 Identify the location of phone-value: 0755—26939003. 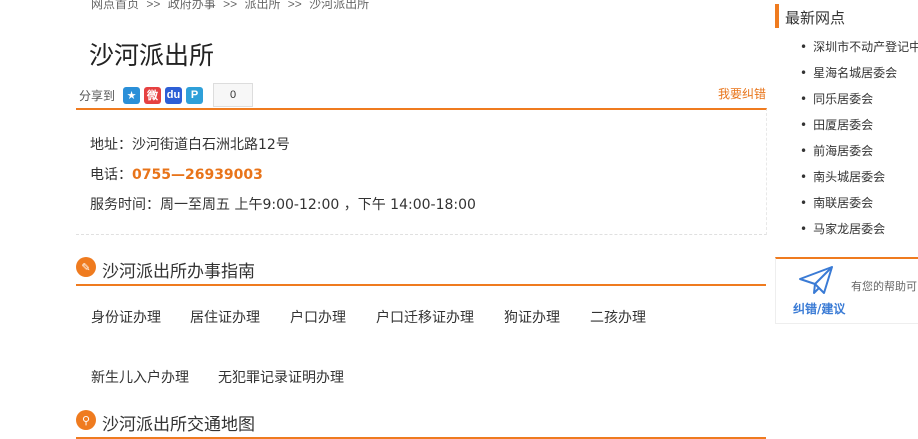
(197, 175).